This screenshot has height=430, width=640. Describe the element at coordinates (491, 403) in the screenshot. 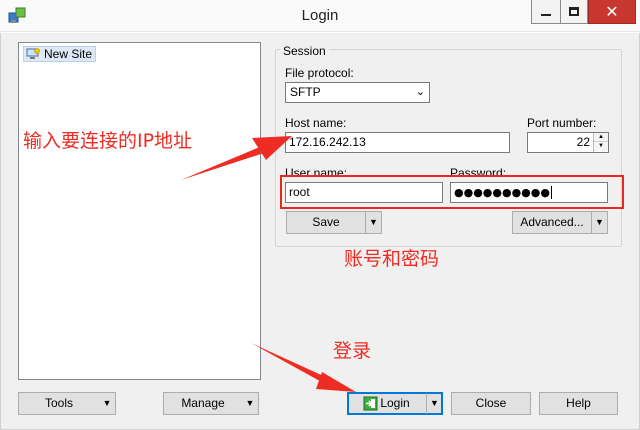

I see `close-button: Close` at that location.